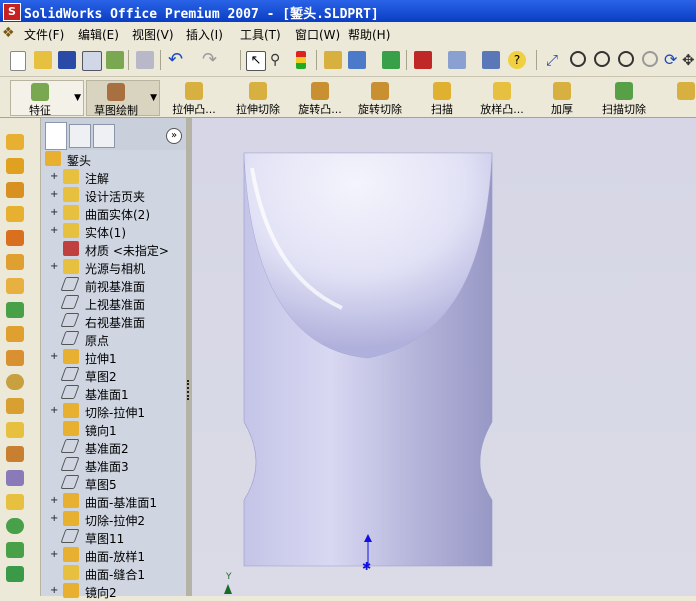  What do you see at coordinates (333, 60) in the screenshot?
I see `grid-view-icon` at bounding box center [333, 60].